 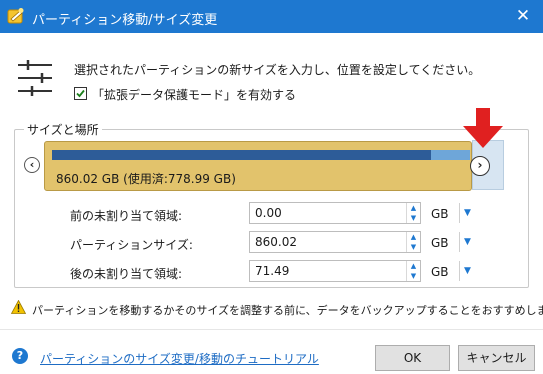 I want to click on move-left-button: ‹, so click(x=32, y=165).